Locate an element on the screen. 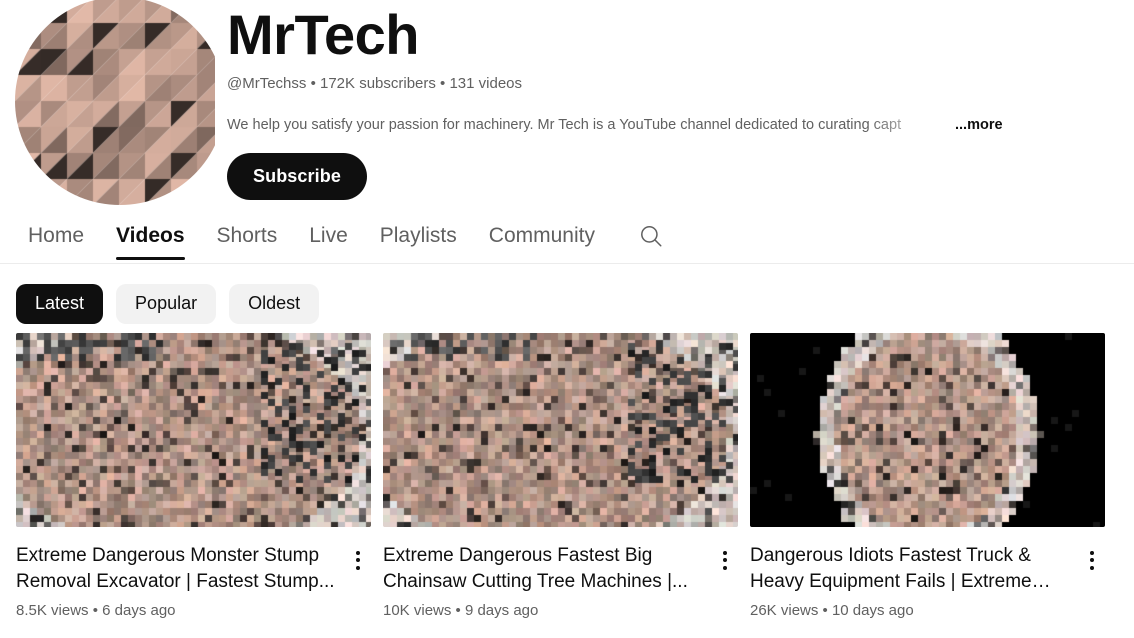  video-filter-chips: Latest Popular Oldest is located at coordinates (567, 294).